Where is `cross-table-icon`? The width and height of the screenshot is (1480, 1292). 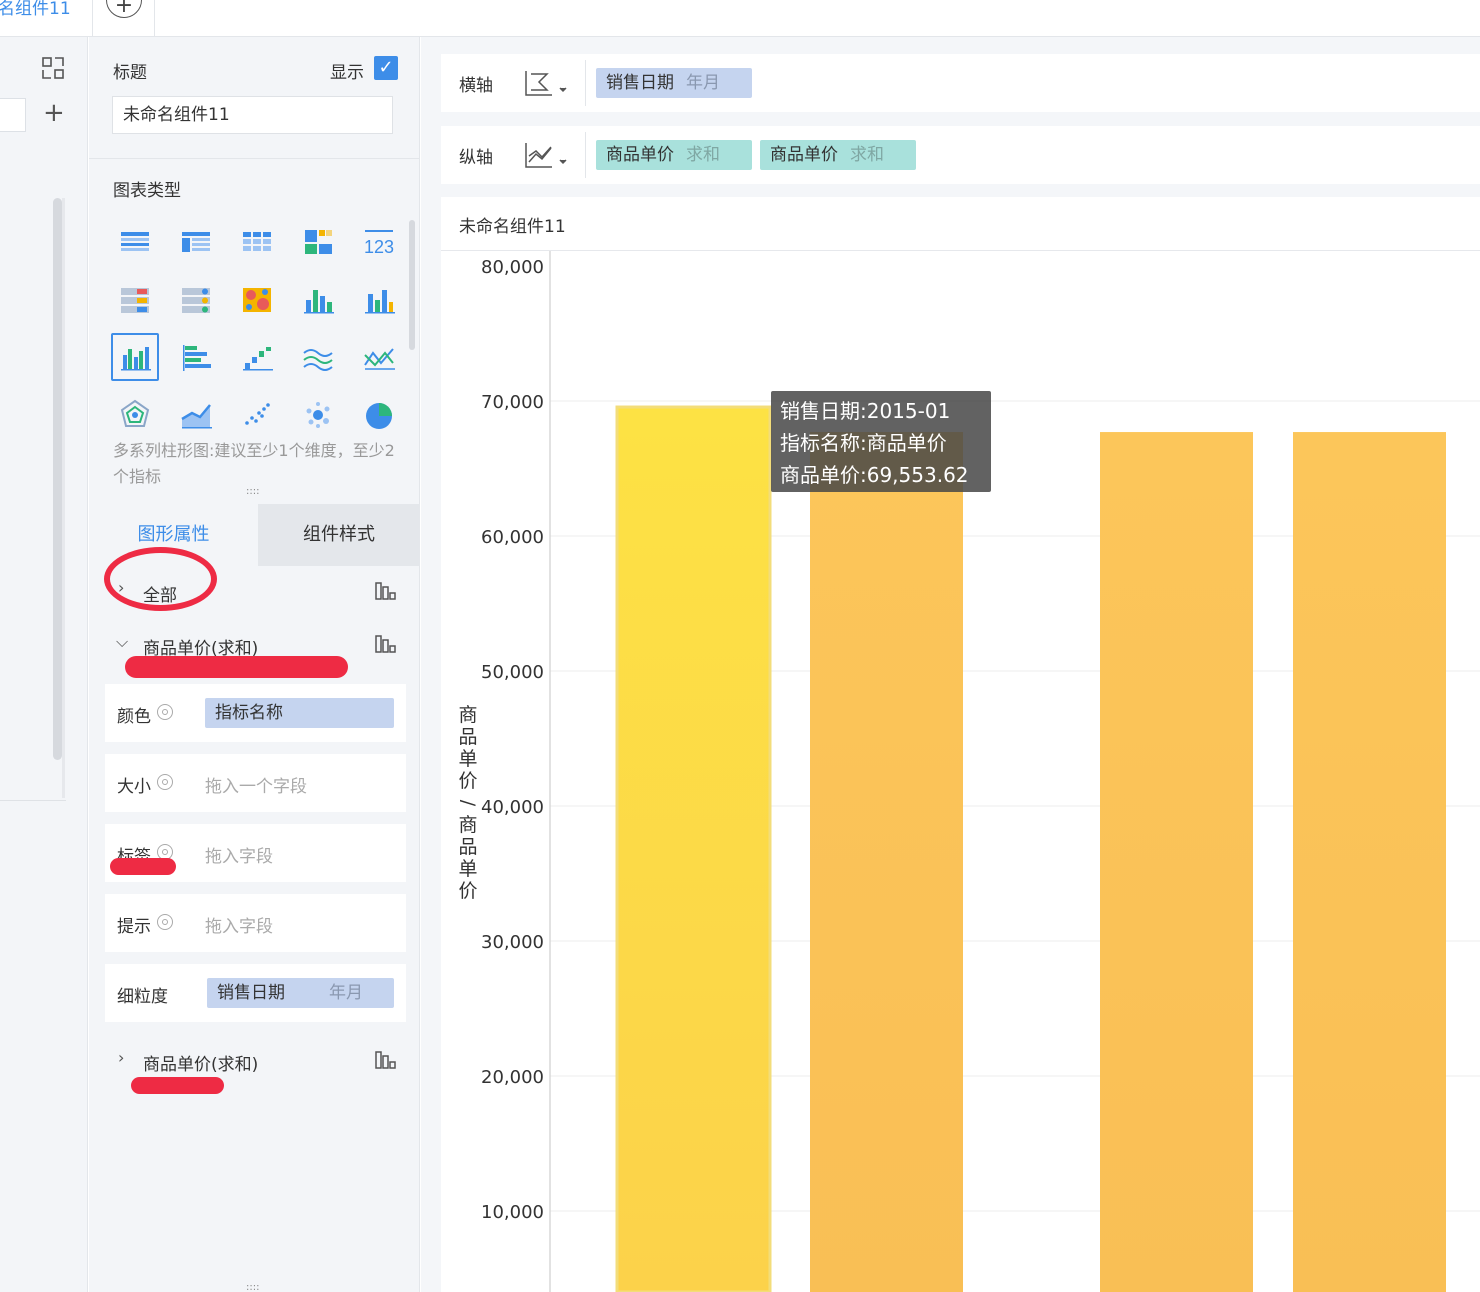
cross-table-icon is located at coordinates (196, 242).